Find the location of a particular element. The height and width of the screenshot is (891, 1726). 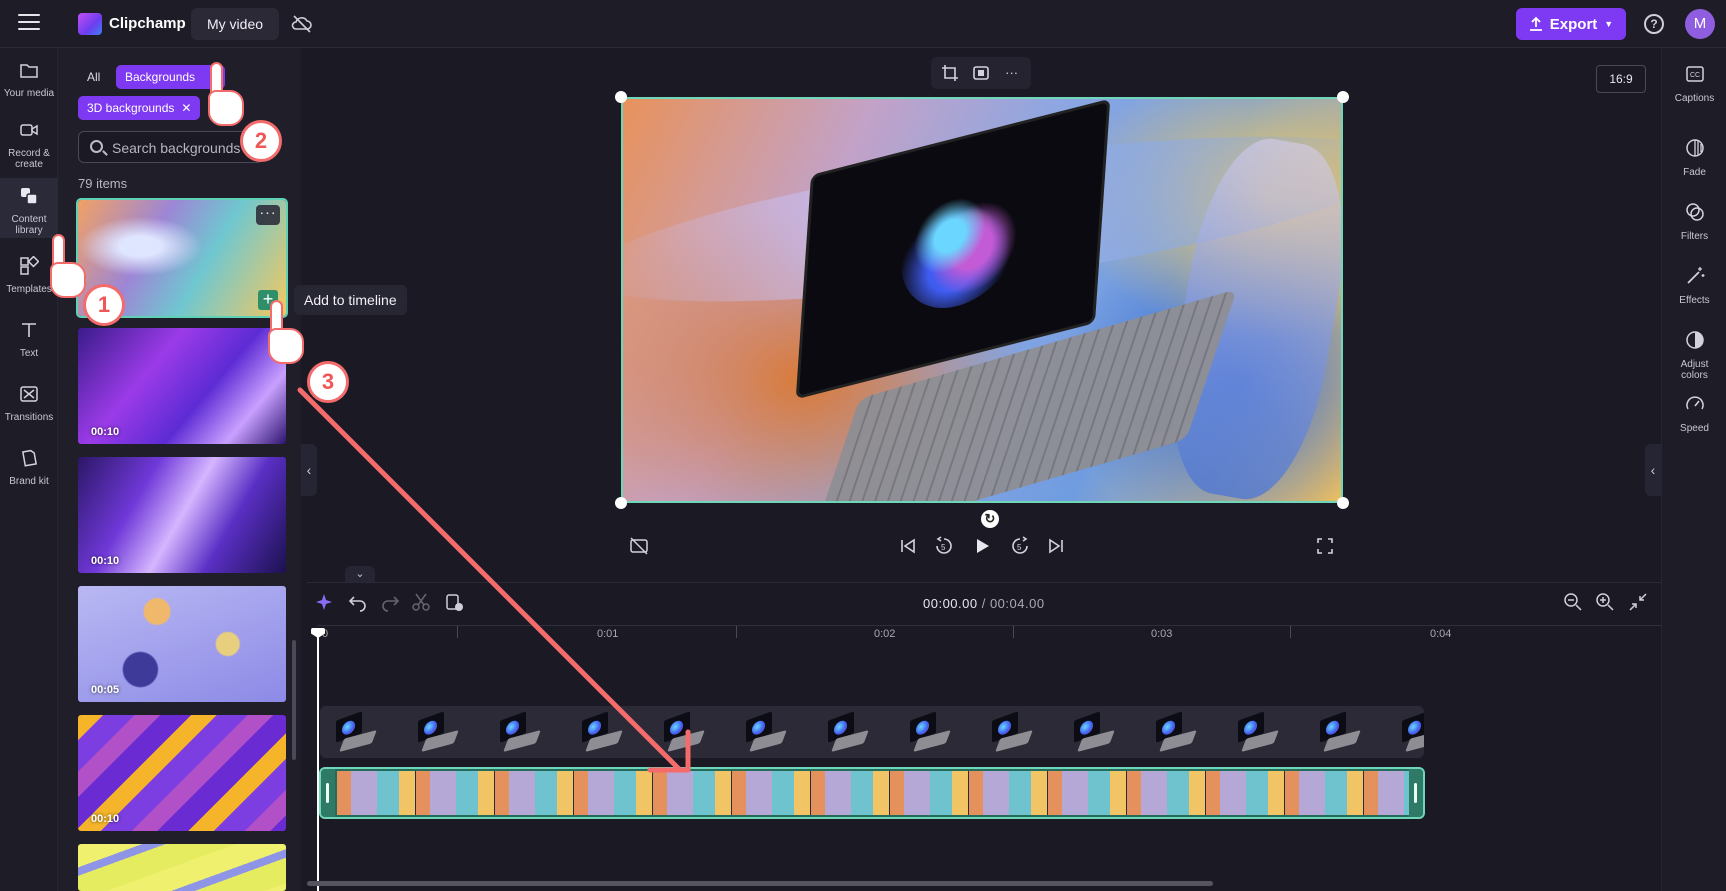

collapse-left-panel-button: ‹ is located at coordinates (309, 470).